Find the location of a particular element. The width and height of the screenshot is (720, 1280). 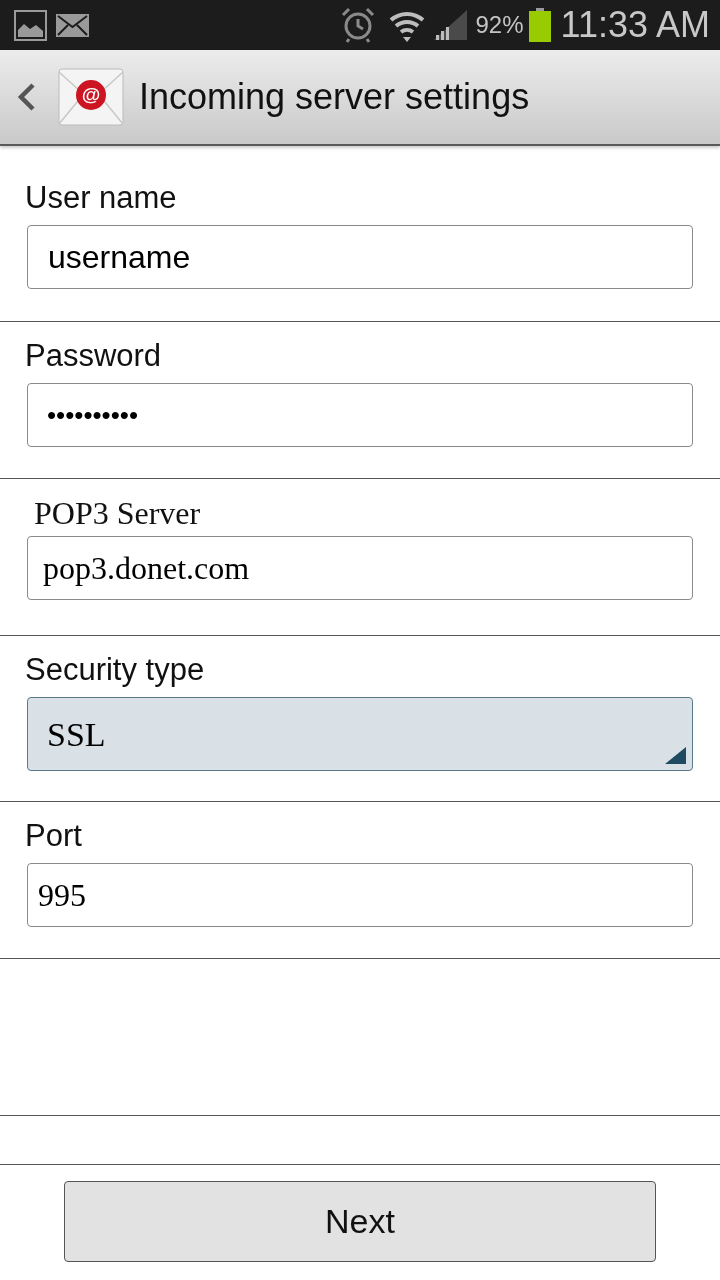

signal-icon is located at coordinates (450, 25).